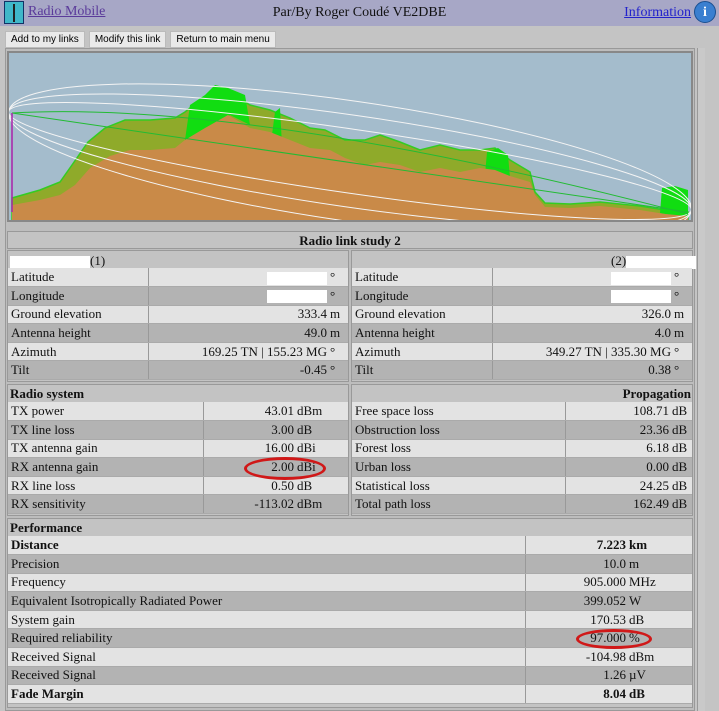 This screenshot has width=719, height=711. What do you see at coordinates (266, 546) in the screenshot?
I see `cell-label: Distance` at bounding box center [266, 546].